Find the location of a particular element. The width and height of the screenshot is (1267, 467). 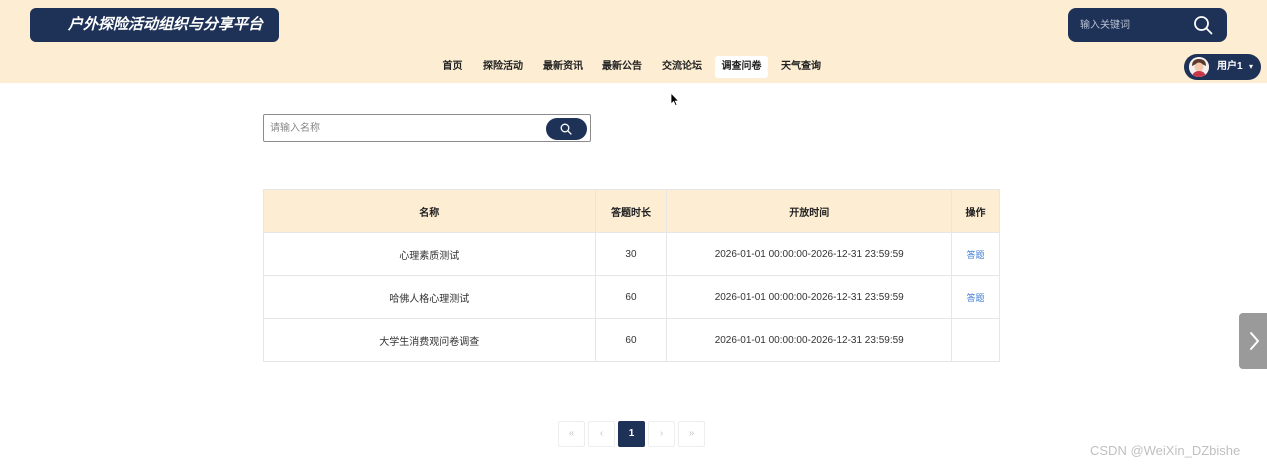

nav-weather: 天气查询 is located at coordinates (801, 67).